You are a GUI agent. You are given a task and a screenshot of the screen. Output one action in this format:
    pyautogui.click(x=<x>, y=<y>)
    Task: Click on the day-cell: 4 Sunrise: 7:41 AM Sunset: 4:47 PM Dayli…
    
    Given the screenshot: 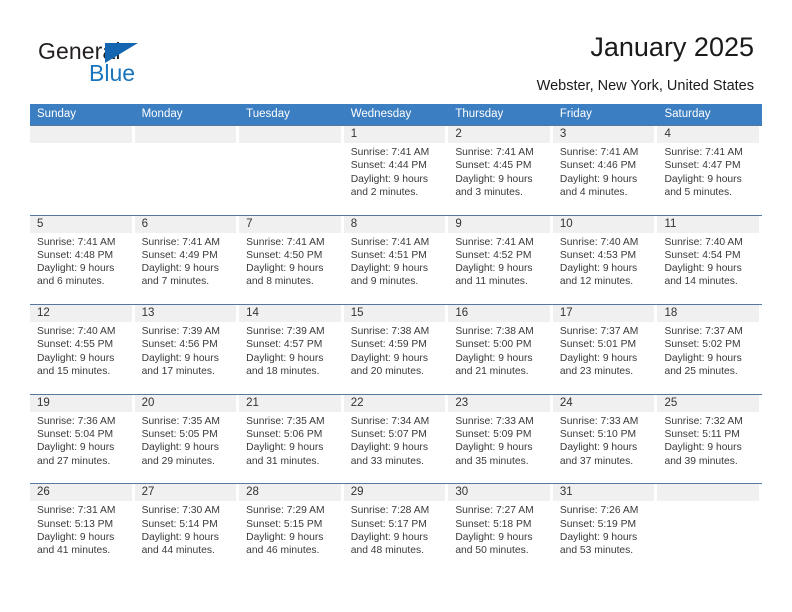 What is the action you would take?
    pyautogui.click(x=709, y=170)
    